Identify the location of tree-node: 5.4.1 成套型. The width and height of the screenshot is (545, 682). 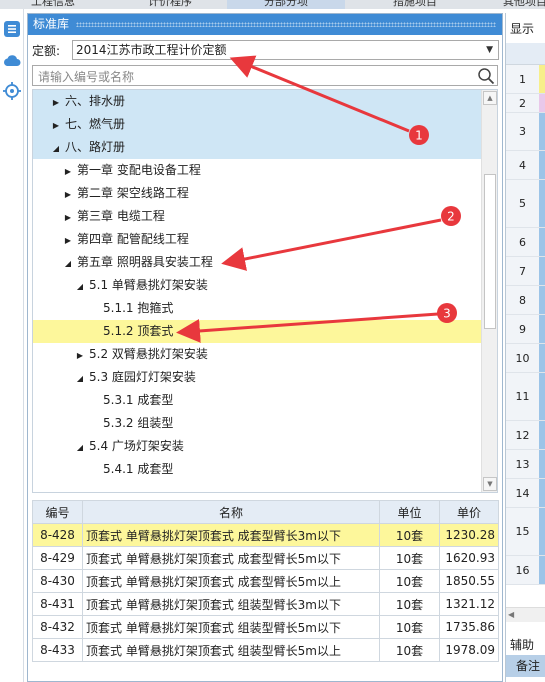
(257, 469).